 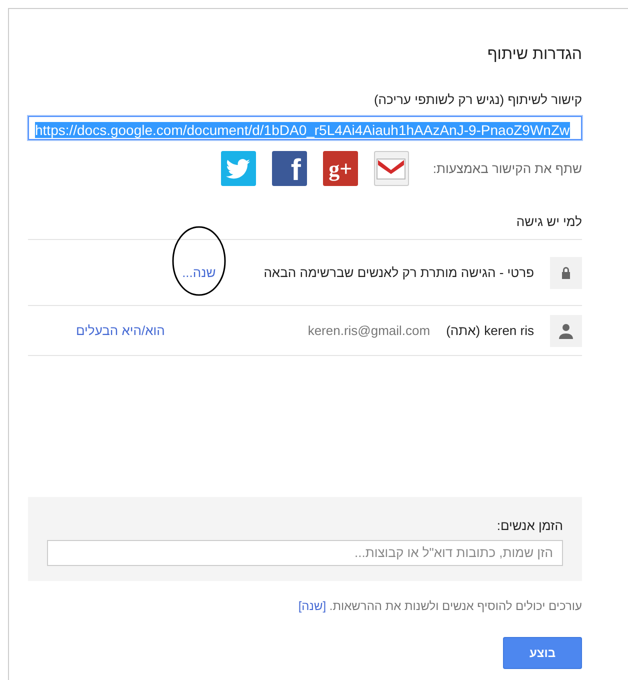 I want to click on link-field: https://docs.google.com/document/d/1bDA0_r5L4Ai4Aiauh1hAAzAnJ-9-PnaoZ9WnZw, so click(x=305, y=128).